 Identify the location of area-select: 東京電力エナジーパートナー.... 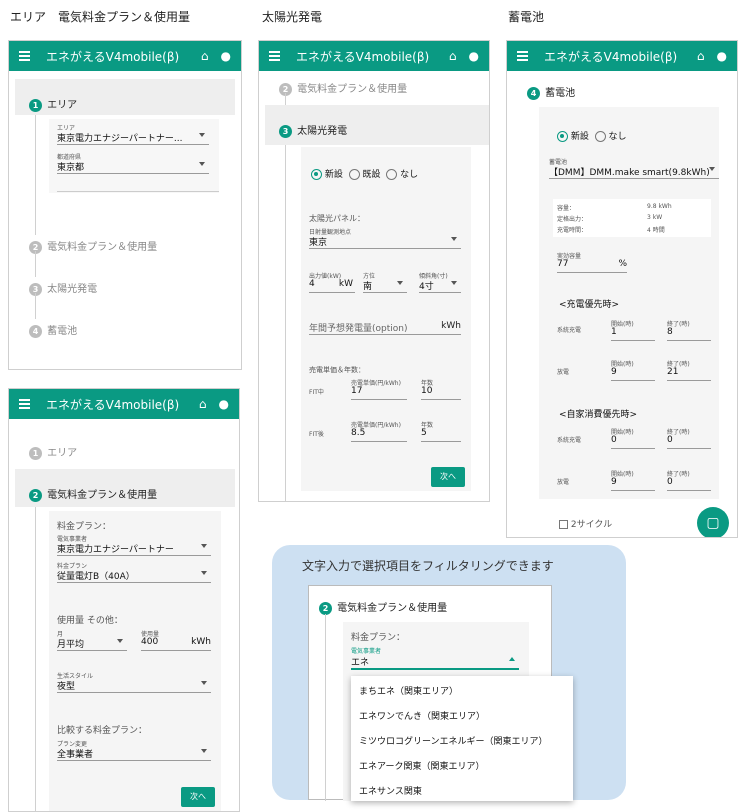
(133, 138).